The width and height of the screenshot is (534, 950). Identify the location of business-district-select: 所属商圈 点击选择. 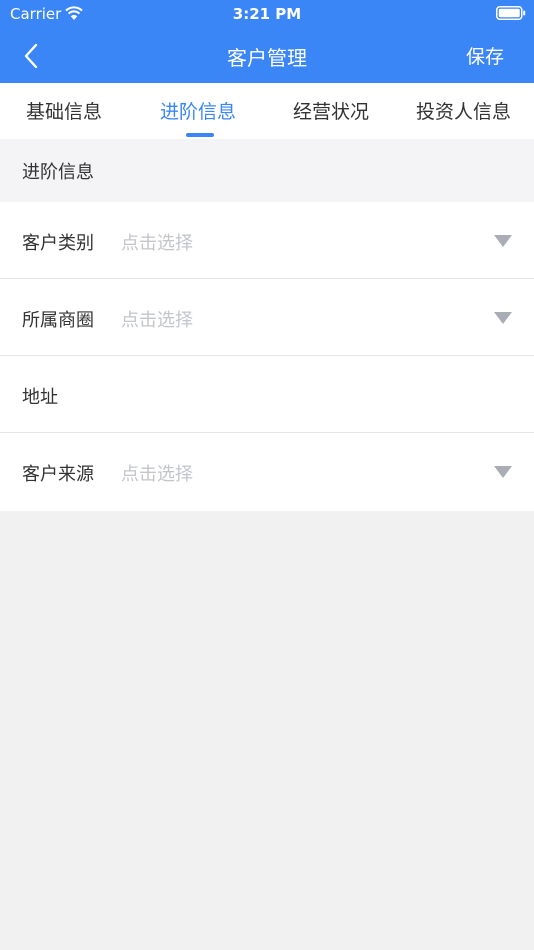
(267, 317).